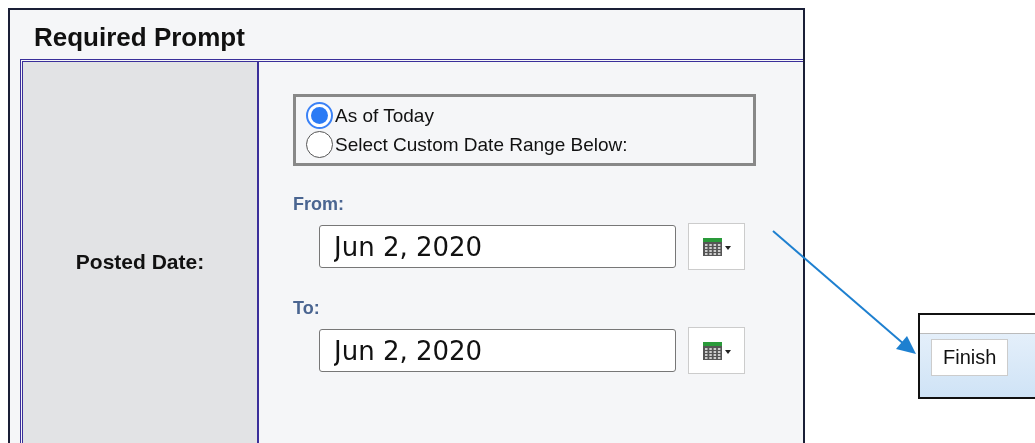 This screenshot has height=443, width=1035. Describe the element at coordinates (306, 308) in the screenshot. I see `date-label: To:` at that location.